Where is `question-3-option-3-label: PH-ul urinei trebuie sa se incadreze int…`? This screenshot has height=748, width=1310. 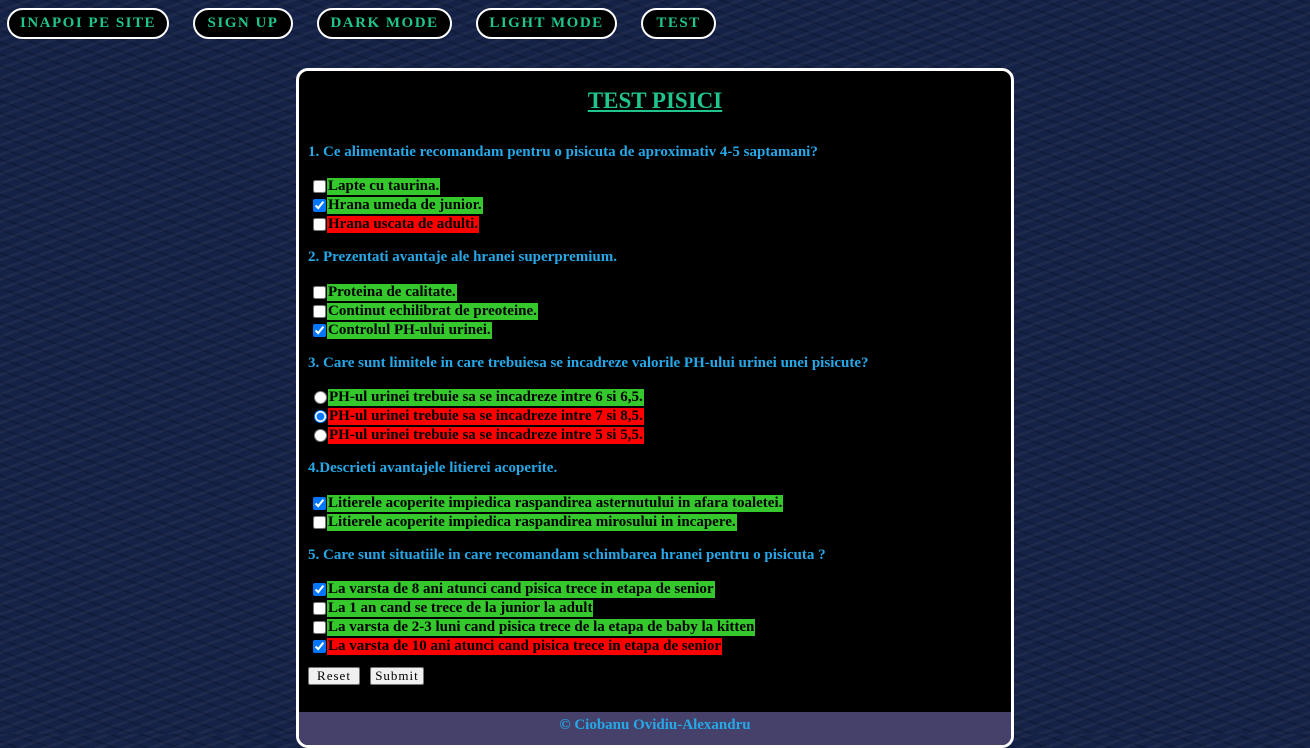 question-3-option-3-label: PH-ul urinei trebuie sa se incadreze int… is located at coordinates (486, 435).